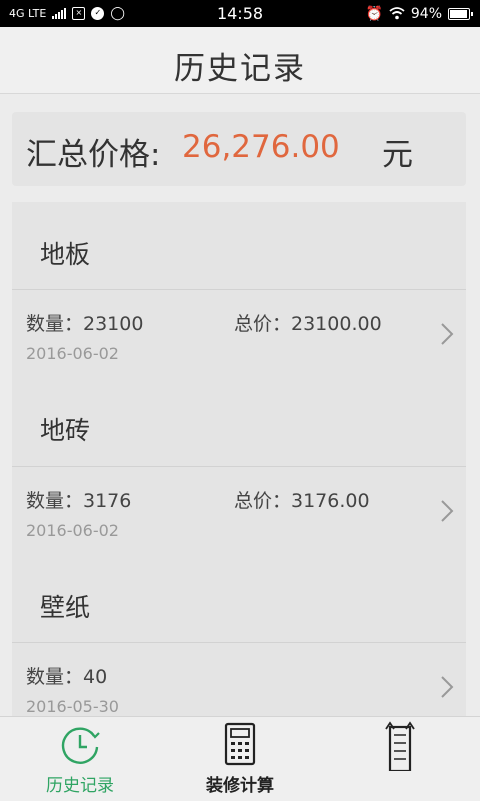 This screenshot has height=801, width=480. What do you see at coordinates (374, 13) in the screenshot?
I see `alarm-icon: ⏰` at bounding box center [374, 13].